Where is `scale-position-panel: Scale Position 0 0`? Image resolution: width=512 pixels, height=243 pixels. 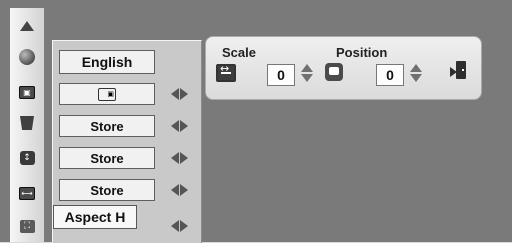 scale-position-panel: Scale Position 0 0 is located at coordinates (343, 68).